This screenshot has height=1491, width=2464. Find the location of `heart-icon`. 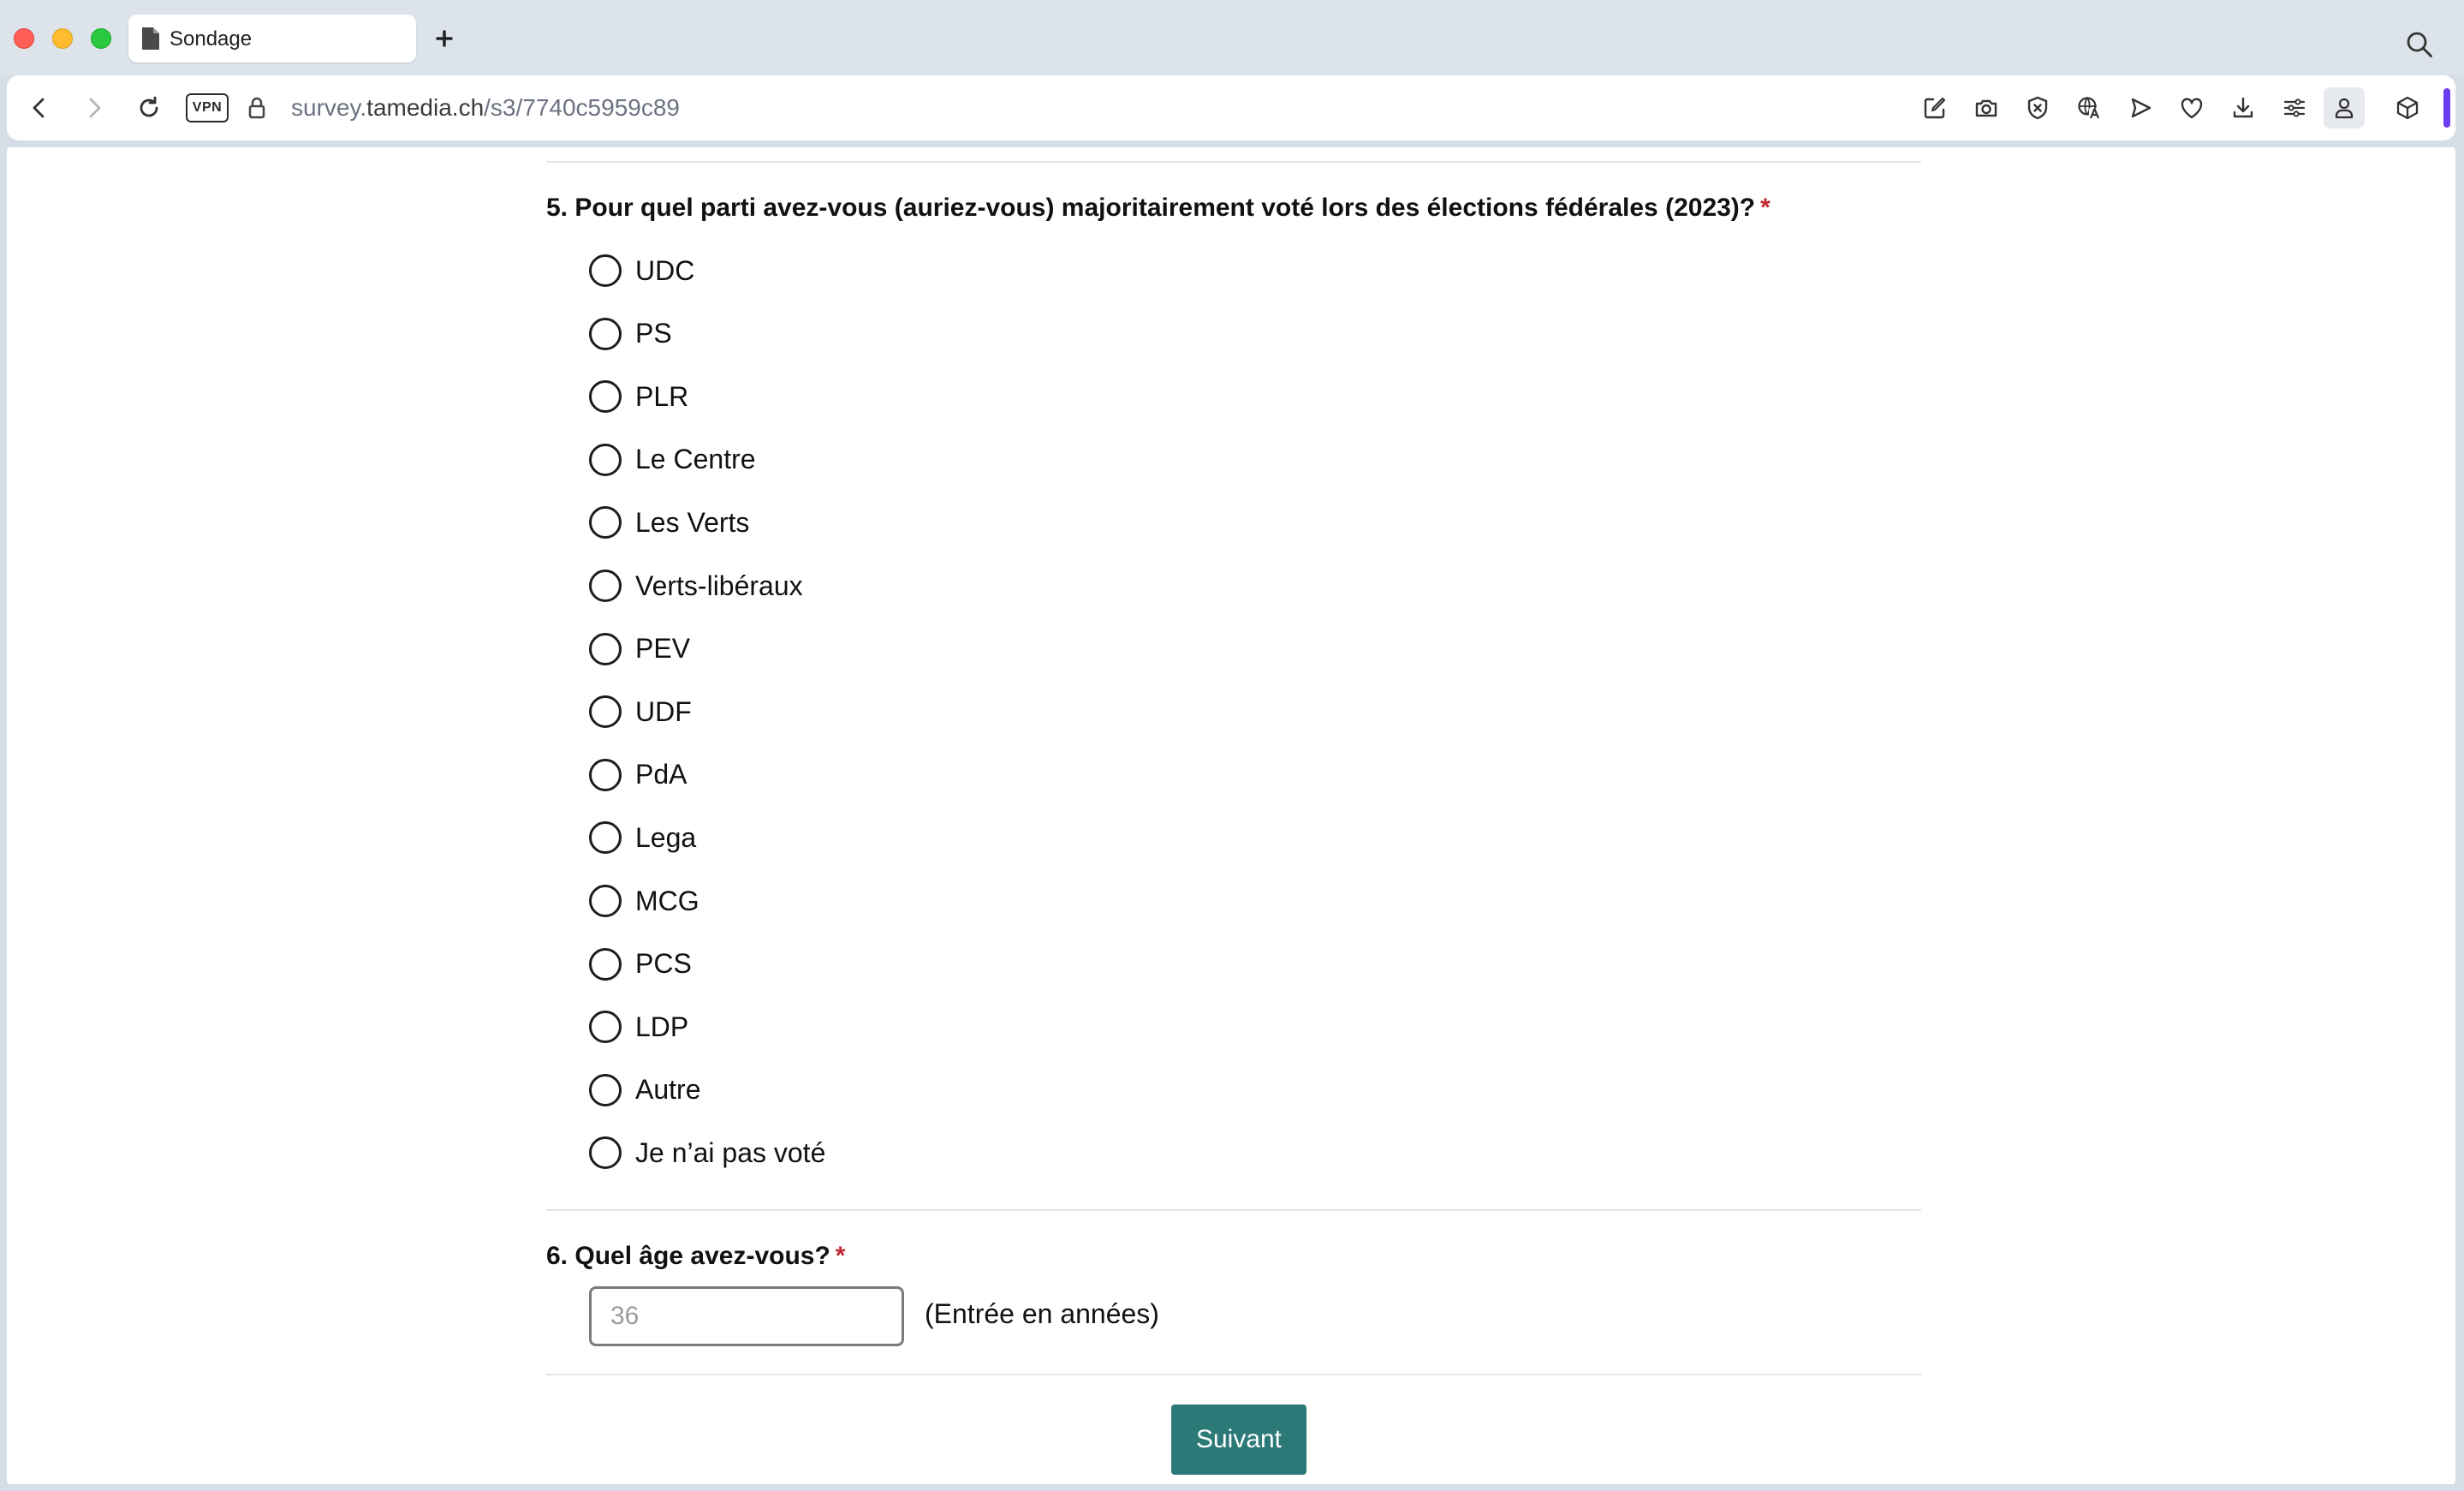

heart-icon is located at coordinates (2192, 108).